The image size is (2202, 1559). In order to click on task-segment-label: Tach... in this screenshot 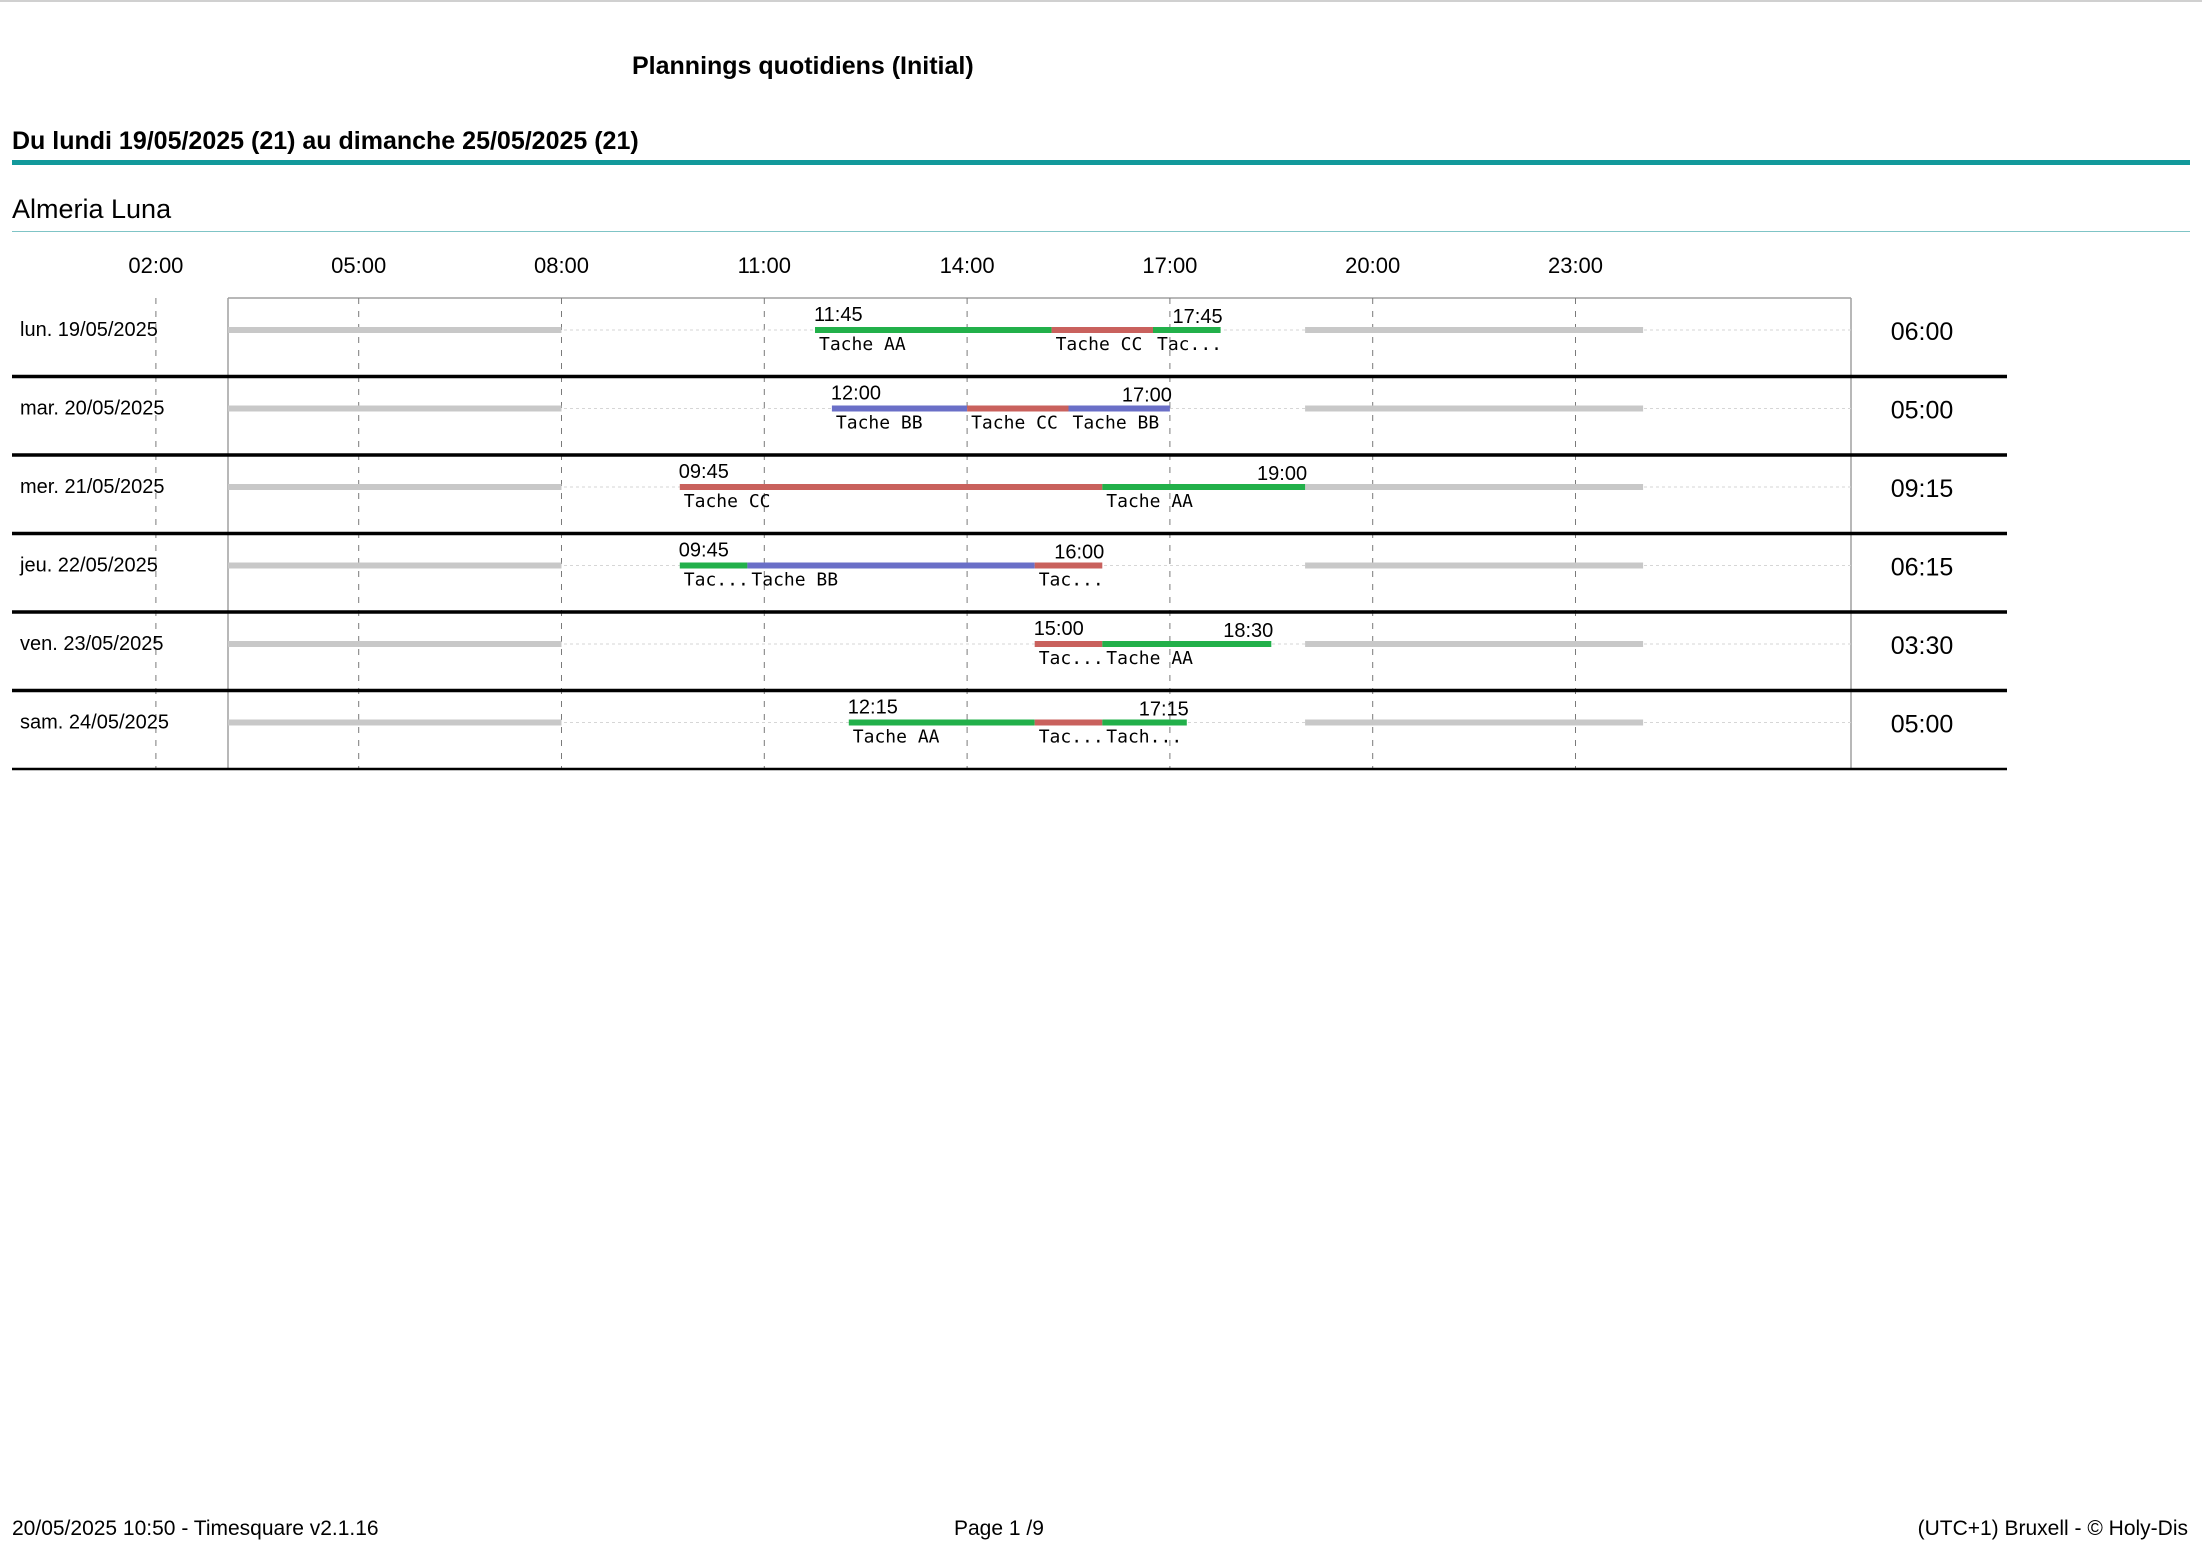, I will do `click(1144, 737)`.